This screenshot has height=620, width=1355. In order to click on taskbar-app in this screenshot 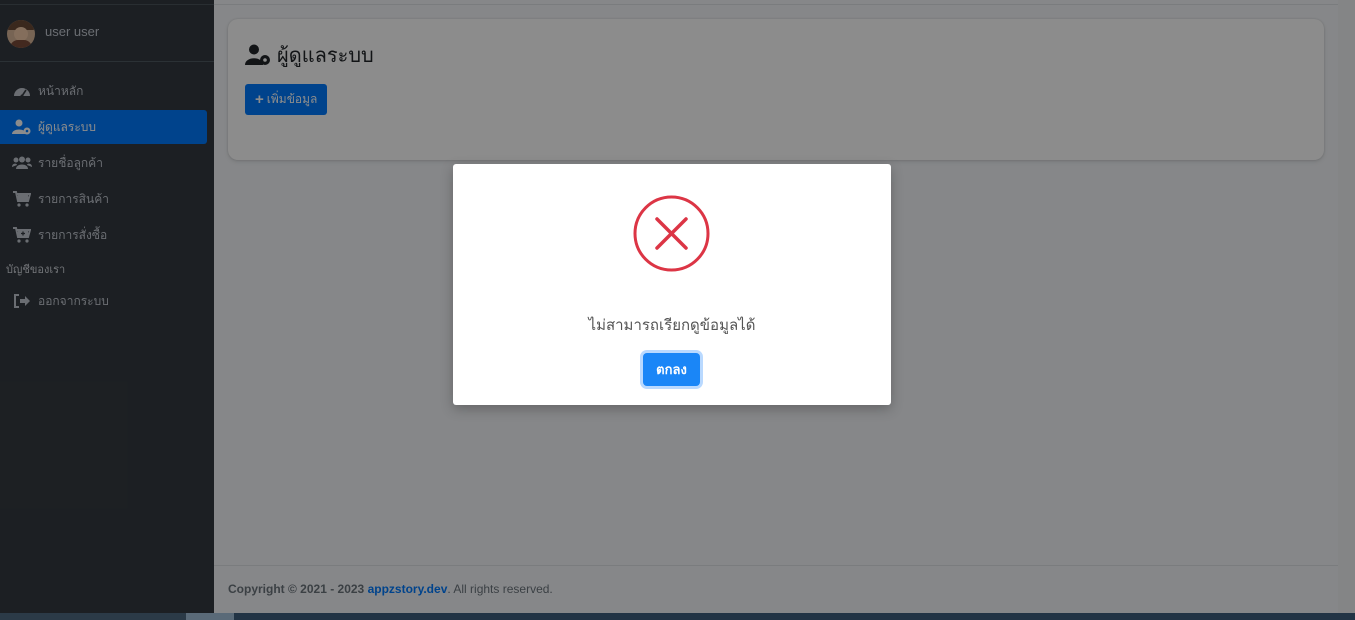, I will do `click(210, 616)`.